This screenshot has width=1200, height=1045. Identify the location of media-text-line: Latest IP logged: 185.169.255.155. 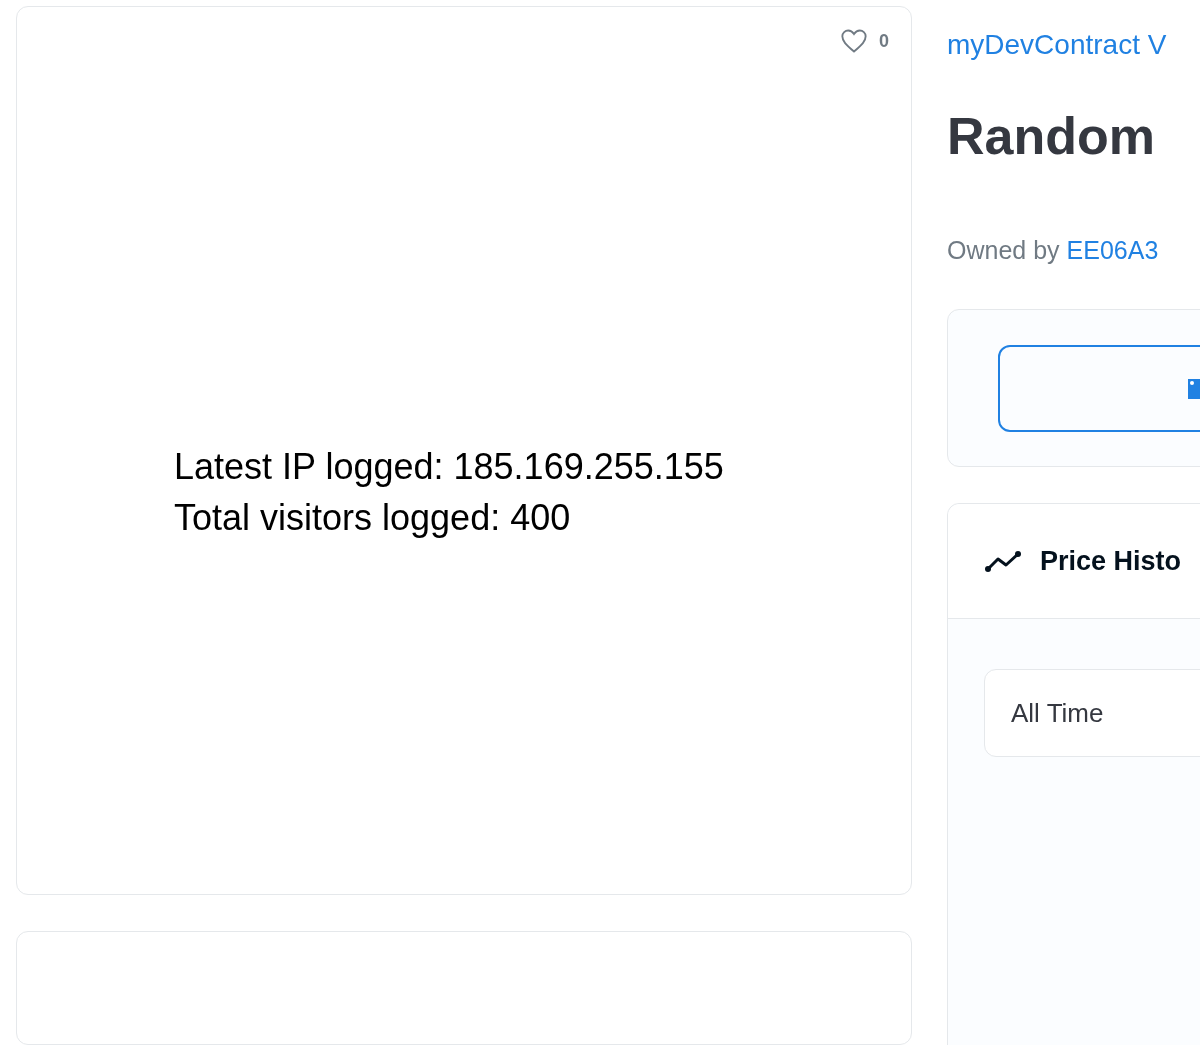
(449, 466).